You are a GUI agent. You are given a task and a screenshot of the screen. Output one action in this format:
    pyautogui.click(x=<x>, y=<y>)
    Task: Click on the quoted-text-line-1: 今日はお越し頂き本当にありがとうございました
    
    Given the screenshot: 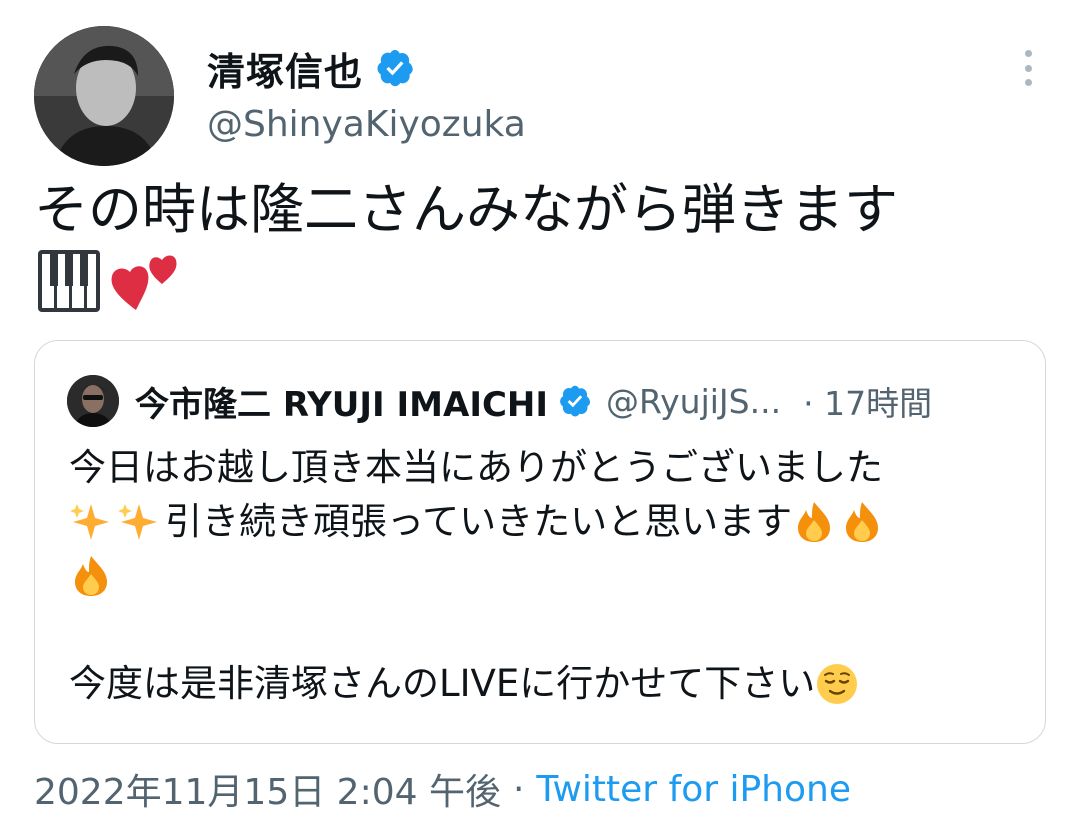 What is the action you would take?
    pyautogui.click(x=476, y=467)
    